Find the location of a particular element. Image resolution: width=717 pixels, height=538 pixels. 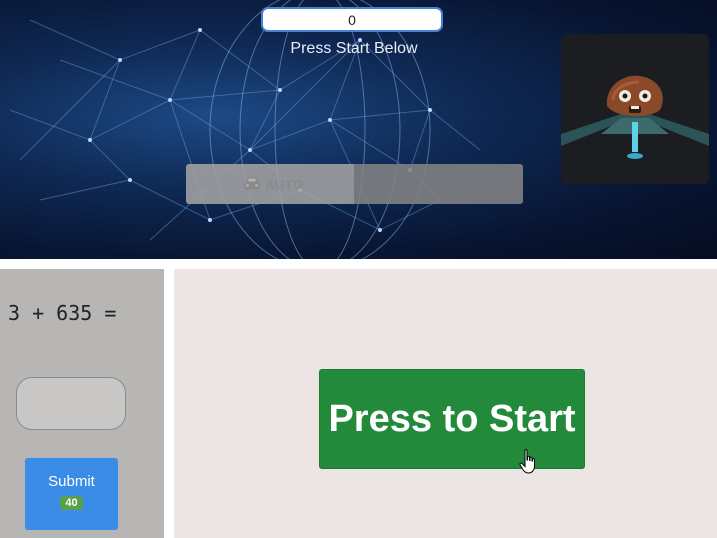

potato-avatar is located at coordinates (635, 109).